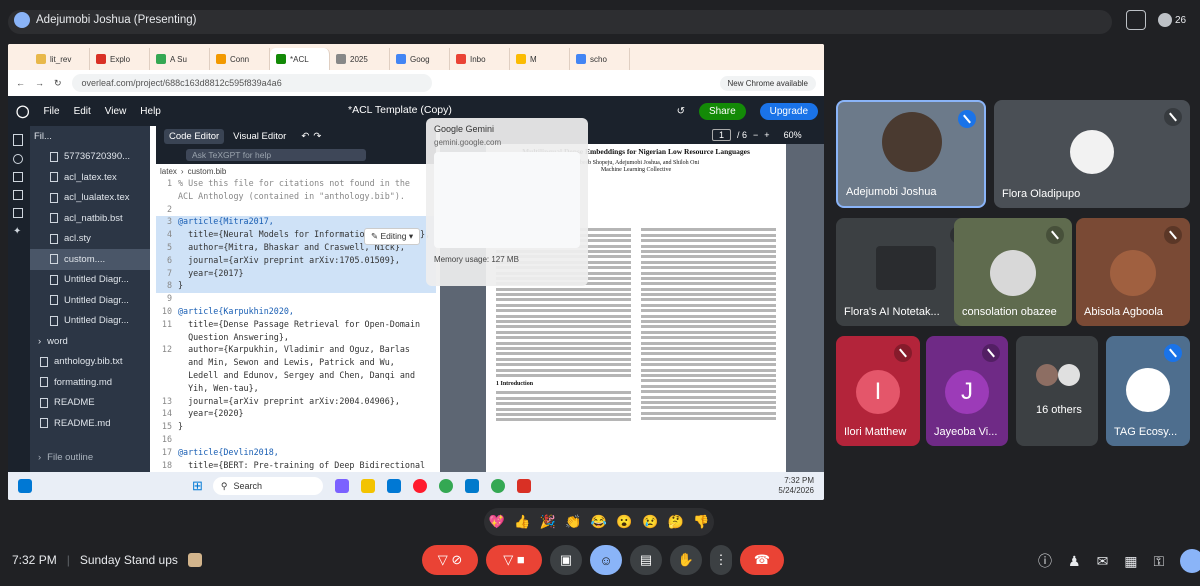 This screenshot has width=1200, height=586. What do you see at coordinates (20, 83) in the screenshot?
I see `back-arrow-icon: ←` at bounding box center [20, 83].